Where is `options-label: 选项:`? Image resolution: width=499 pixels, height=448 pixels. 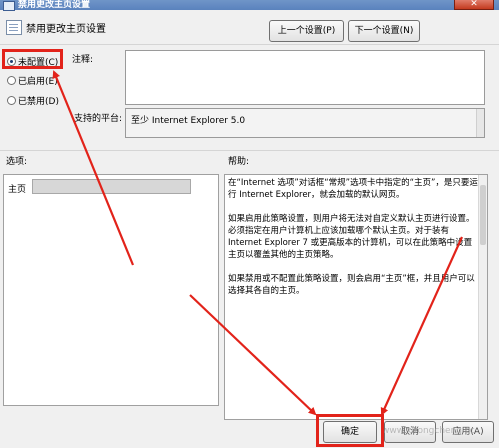
options-label: 选项: is located at coordinates (17, 162).